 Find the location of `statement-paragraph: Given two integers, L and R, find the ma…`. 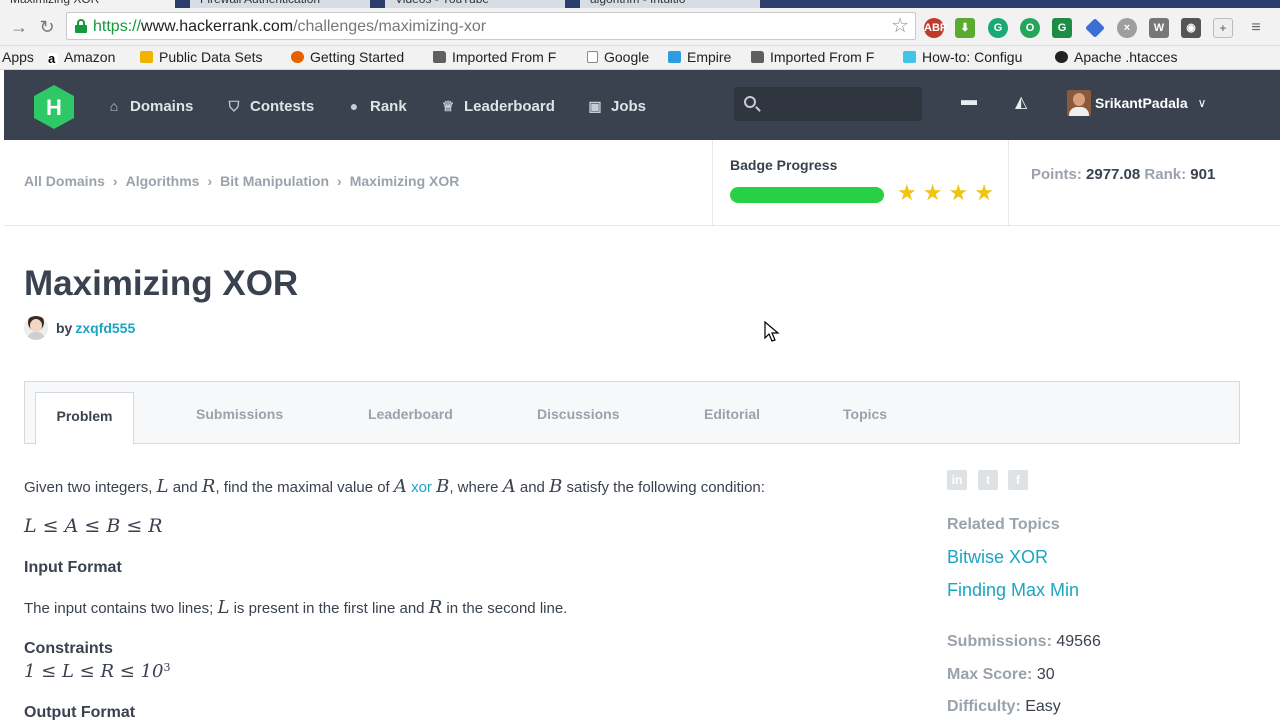

statement-paragraph: Given two integers, L and R, find the ma… is located at coordinates (394, 486).